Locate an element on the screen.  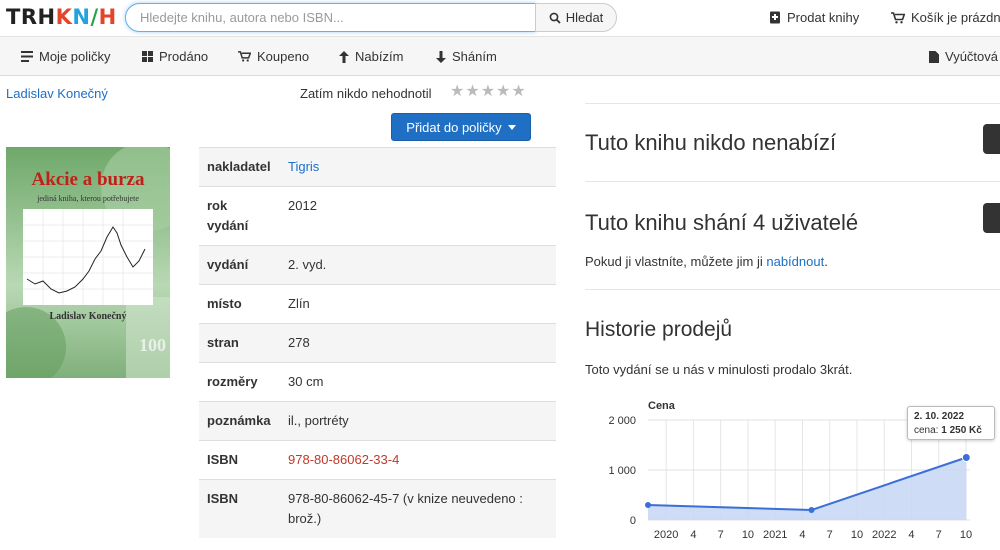
cover-stock-chart is located at coordinates (88, 257).